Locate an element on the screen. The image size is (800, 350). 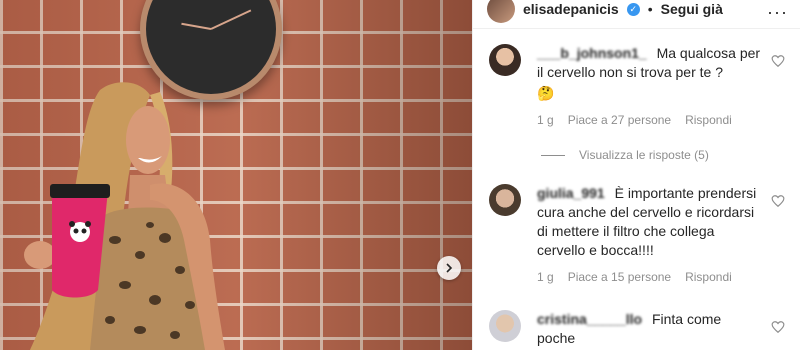
comment-emoji: 🤔 is located at coordinates (546, 93).